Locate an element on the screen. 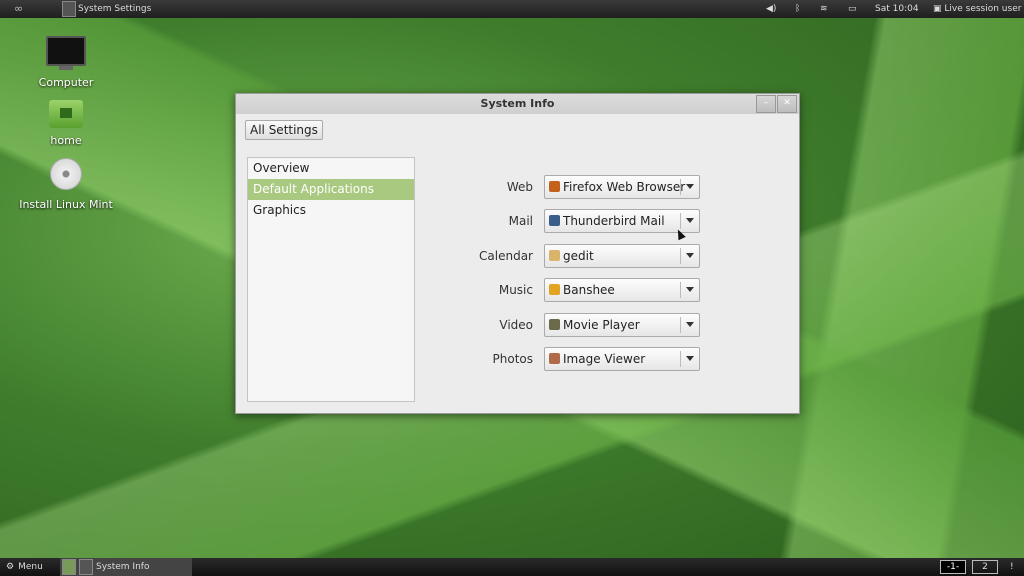 The image size is (1024, 576). user-menu: ▣ Live session user is located at coordinates (977, 9).